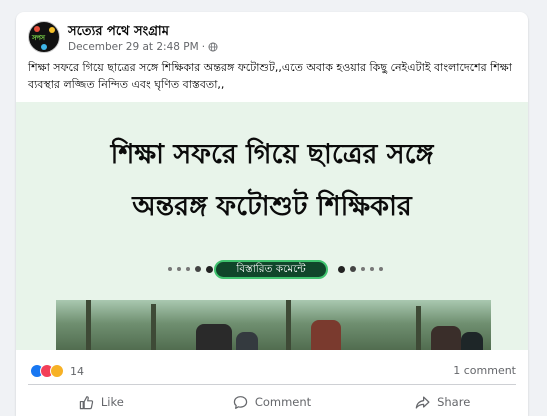 This screenshot has width=547, height=416. Describe the element at coordinates (272, 206) in the screenshot. I see `image-headline-line2: অন্তরঙ্গ ফটোশুট শিক্ষিকার` at that location.